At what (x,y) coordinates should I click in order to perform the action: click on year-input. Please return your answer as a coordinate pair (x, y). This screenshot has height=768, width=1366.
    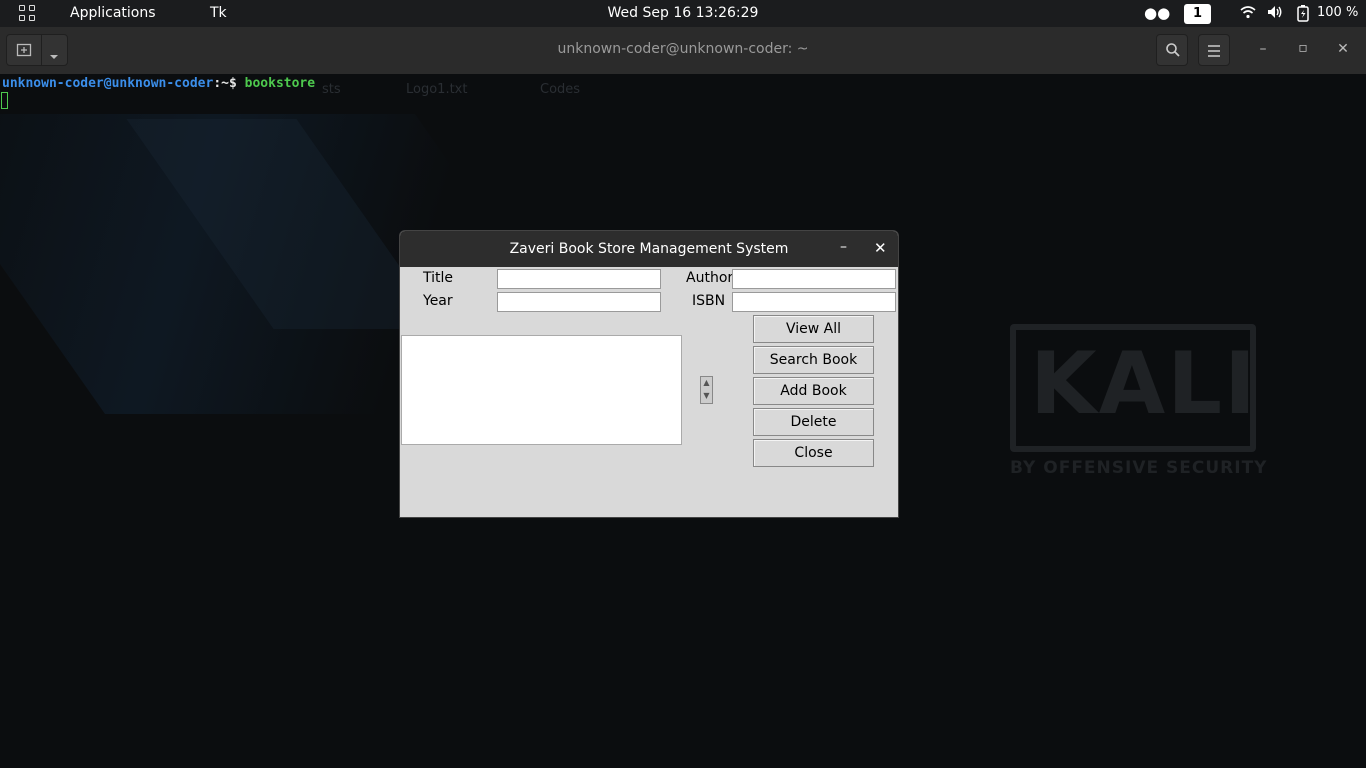
    Looking at the image, I should click on (579, 302).